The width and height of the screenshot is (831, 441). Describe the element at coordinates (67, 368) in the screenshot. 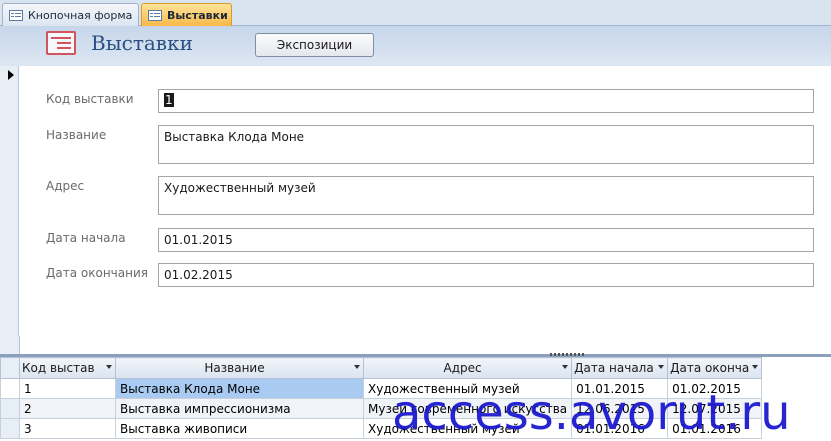

I see `column-header: Код выстав` at that location.